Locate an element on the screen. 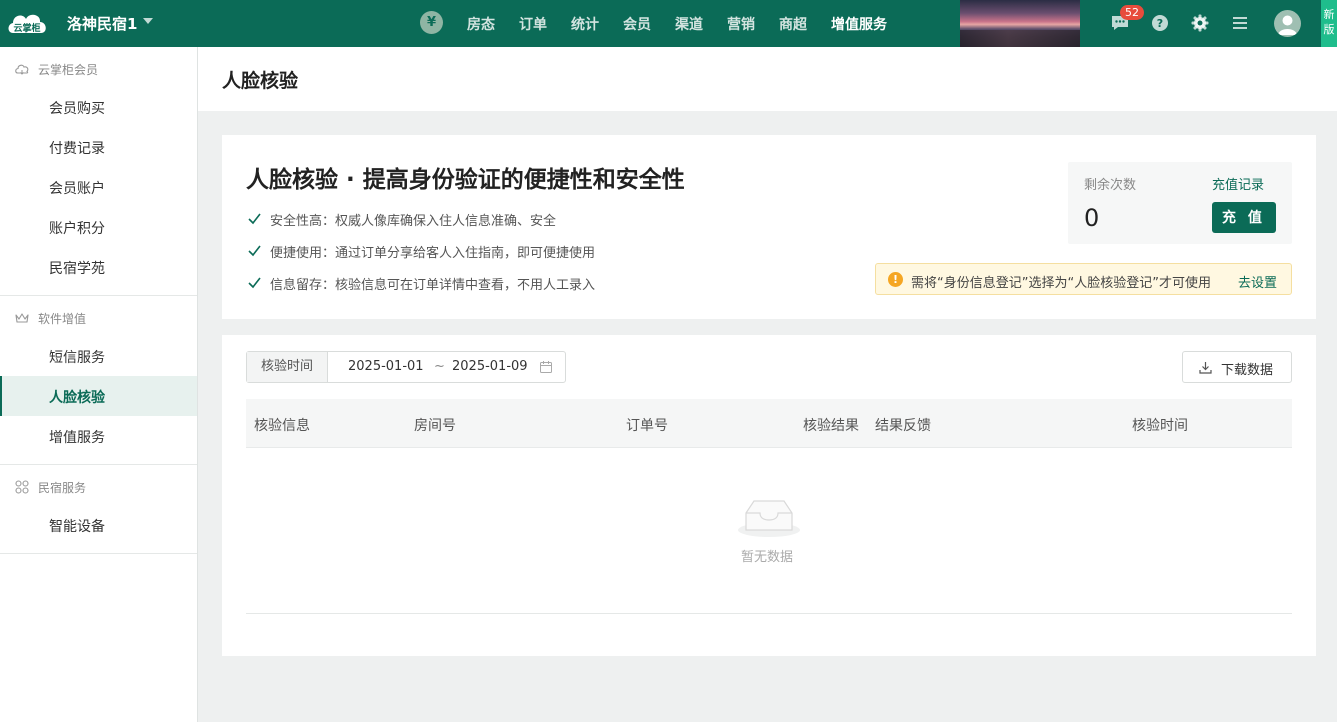 The height and width of the screenshot is (722, 1337). table-bottom-border is located at coordinates (769, 613).